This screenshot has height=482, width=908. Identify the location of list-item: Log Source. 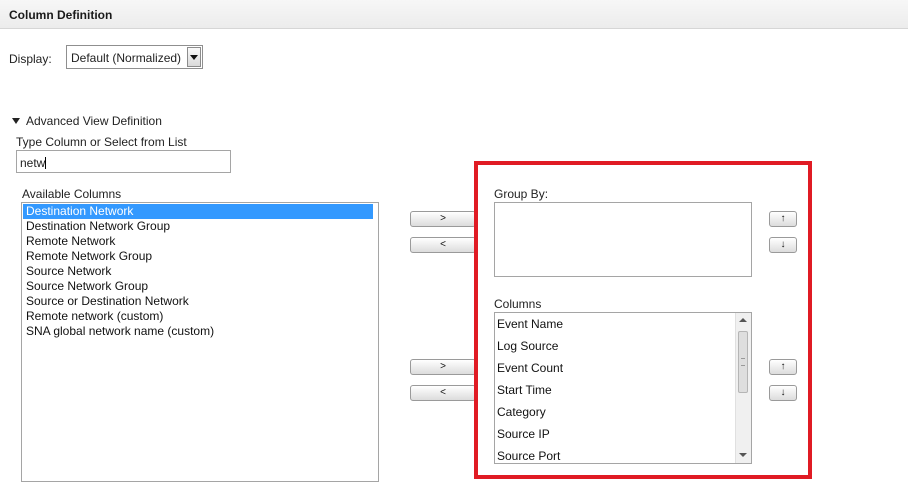
(623, 346).